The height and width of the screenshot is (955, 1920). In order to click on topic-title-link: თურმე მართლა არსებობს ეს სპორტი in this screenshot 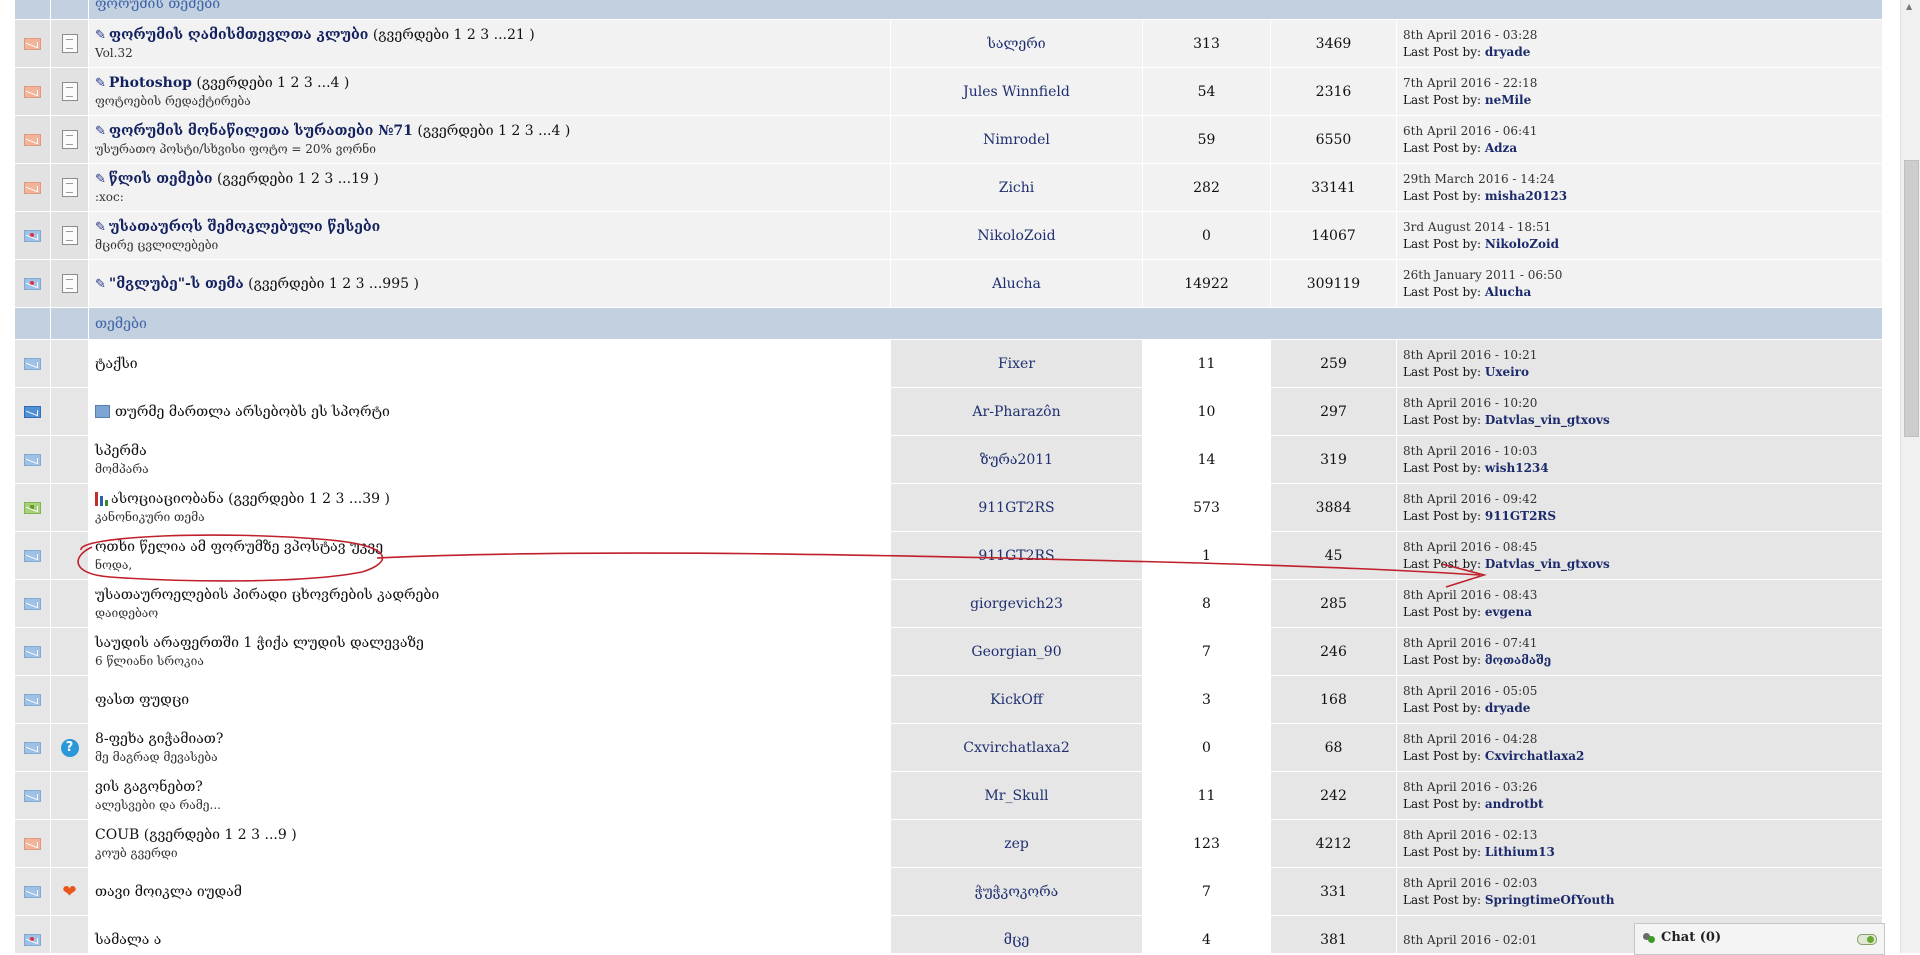, I will do `click(252, 412)`.